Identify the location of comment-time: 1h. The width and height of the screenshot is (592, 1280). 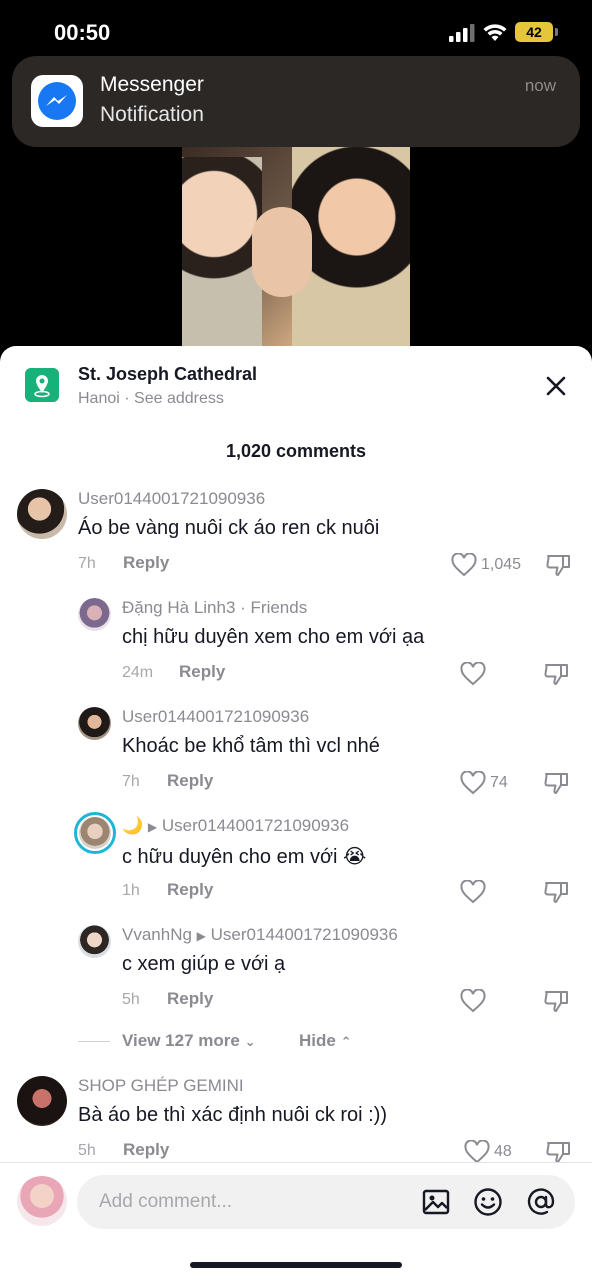
(131, 890).